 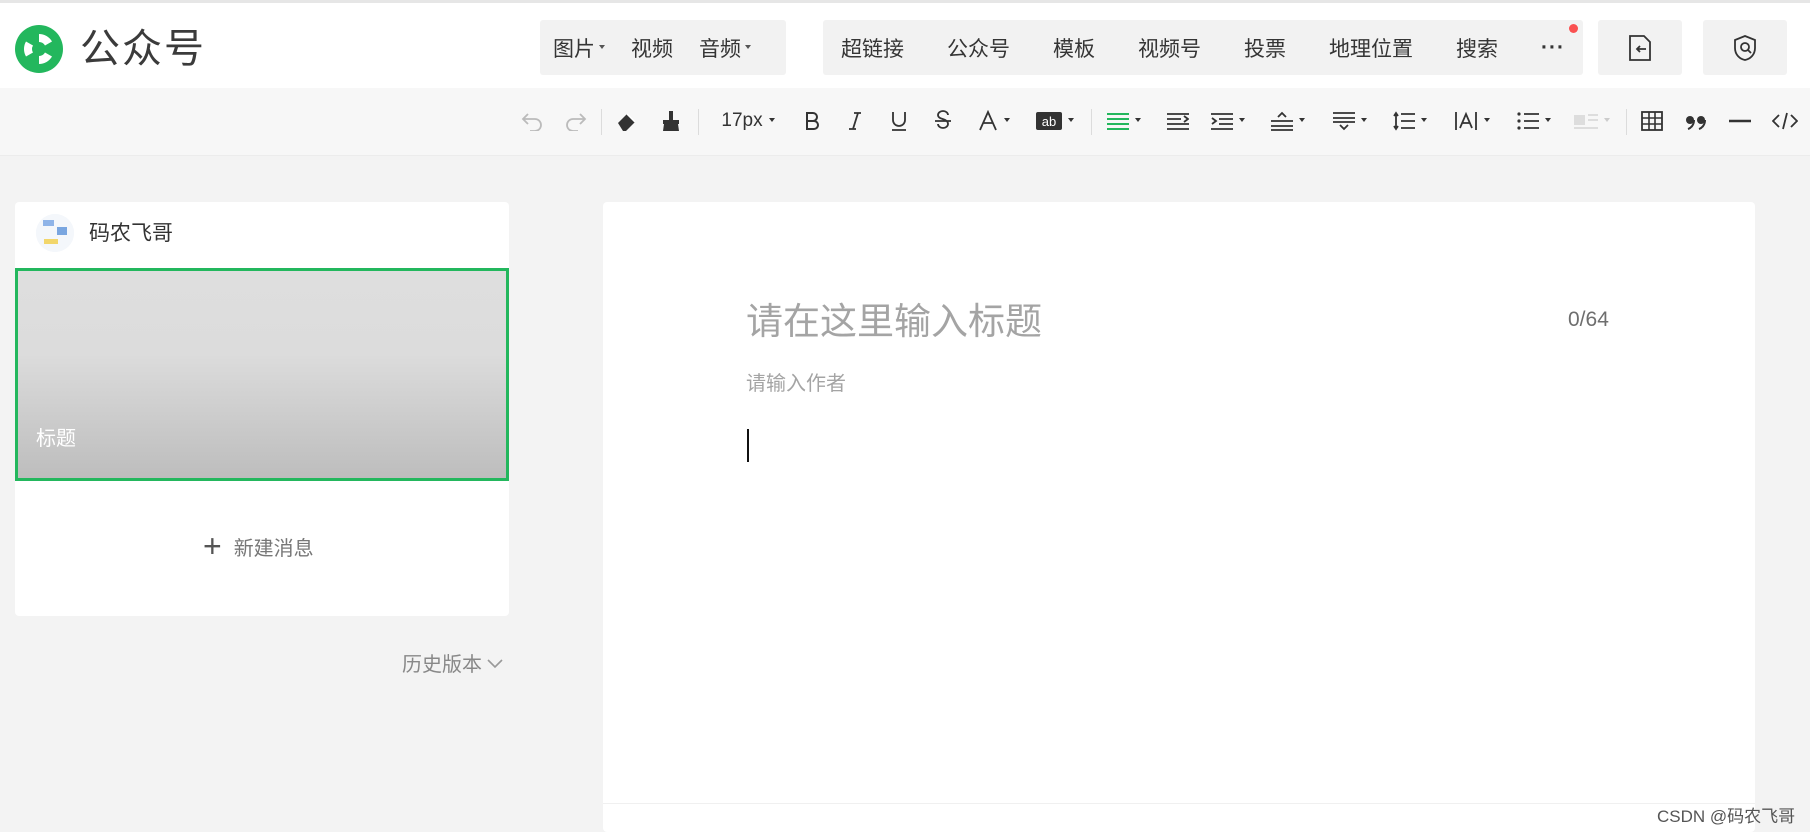 I want to click on font-color-button, so click(x=994, y=121).